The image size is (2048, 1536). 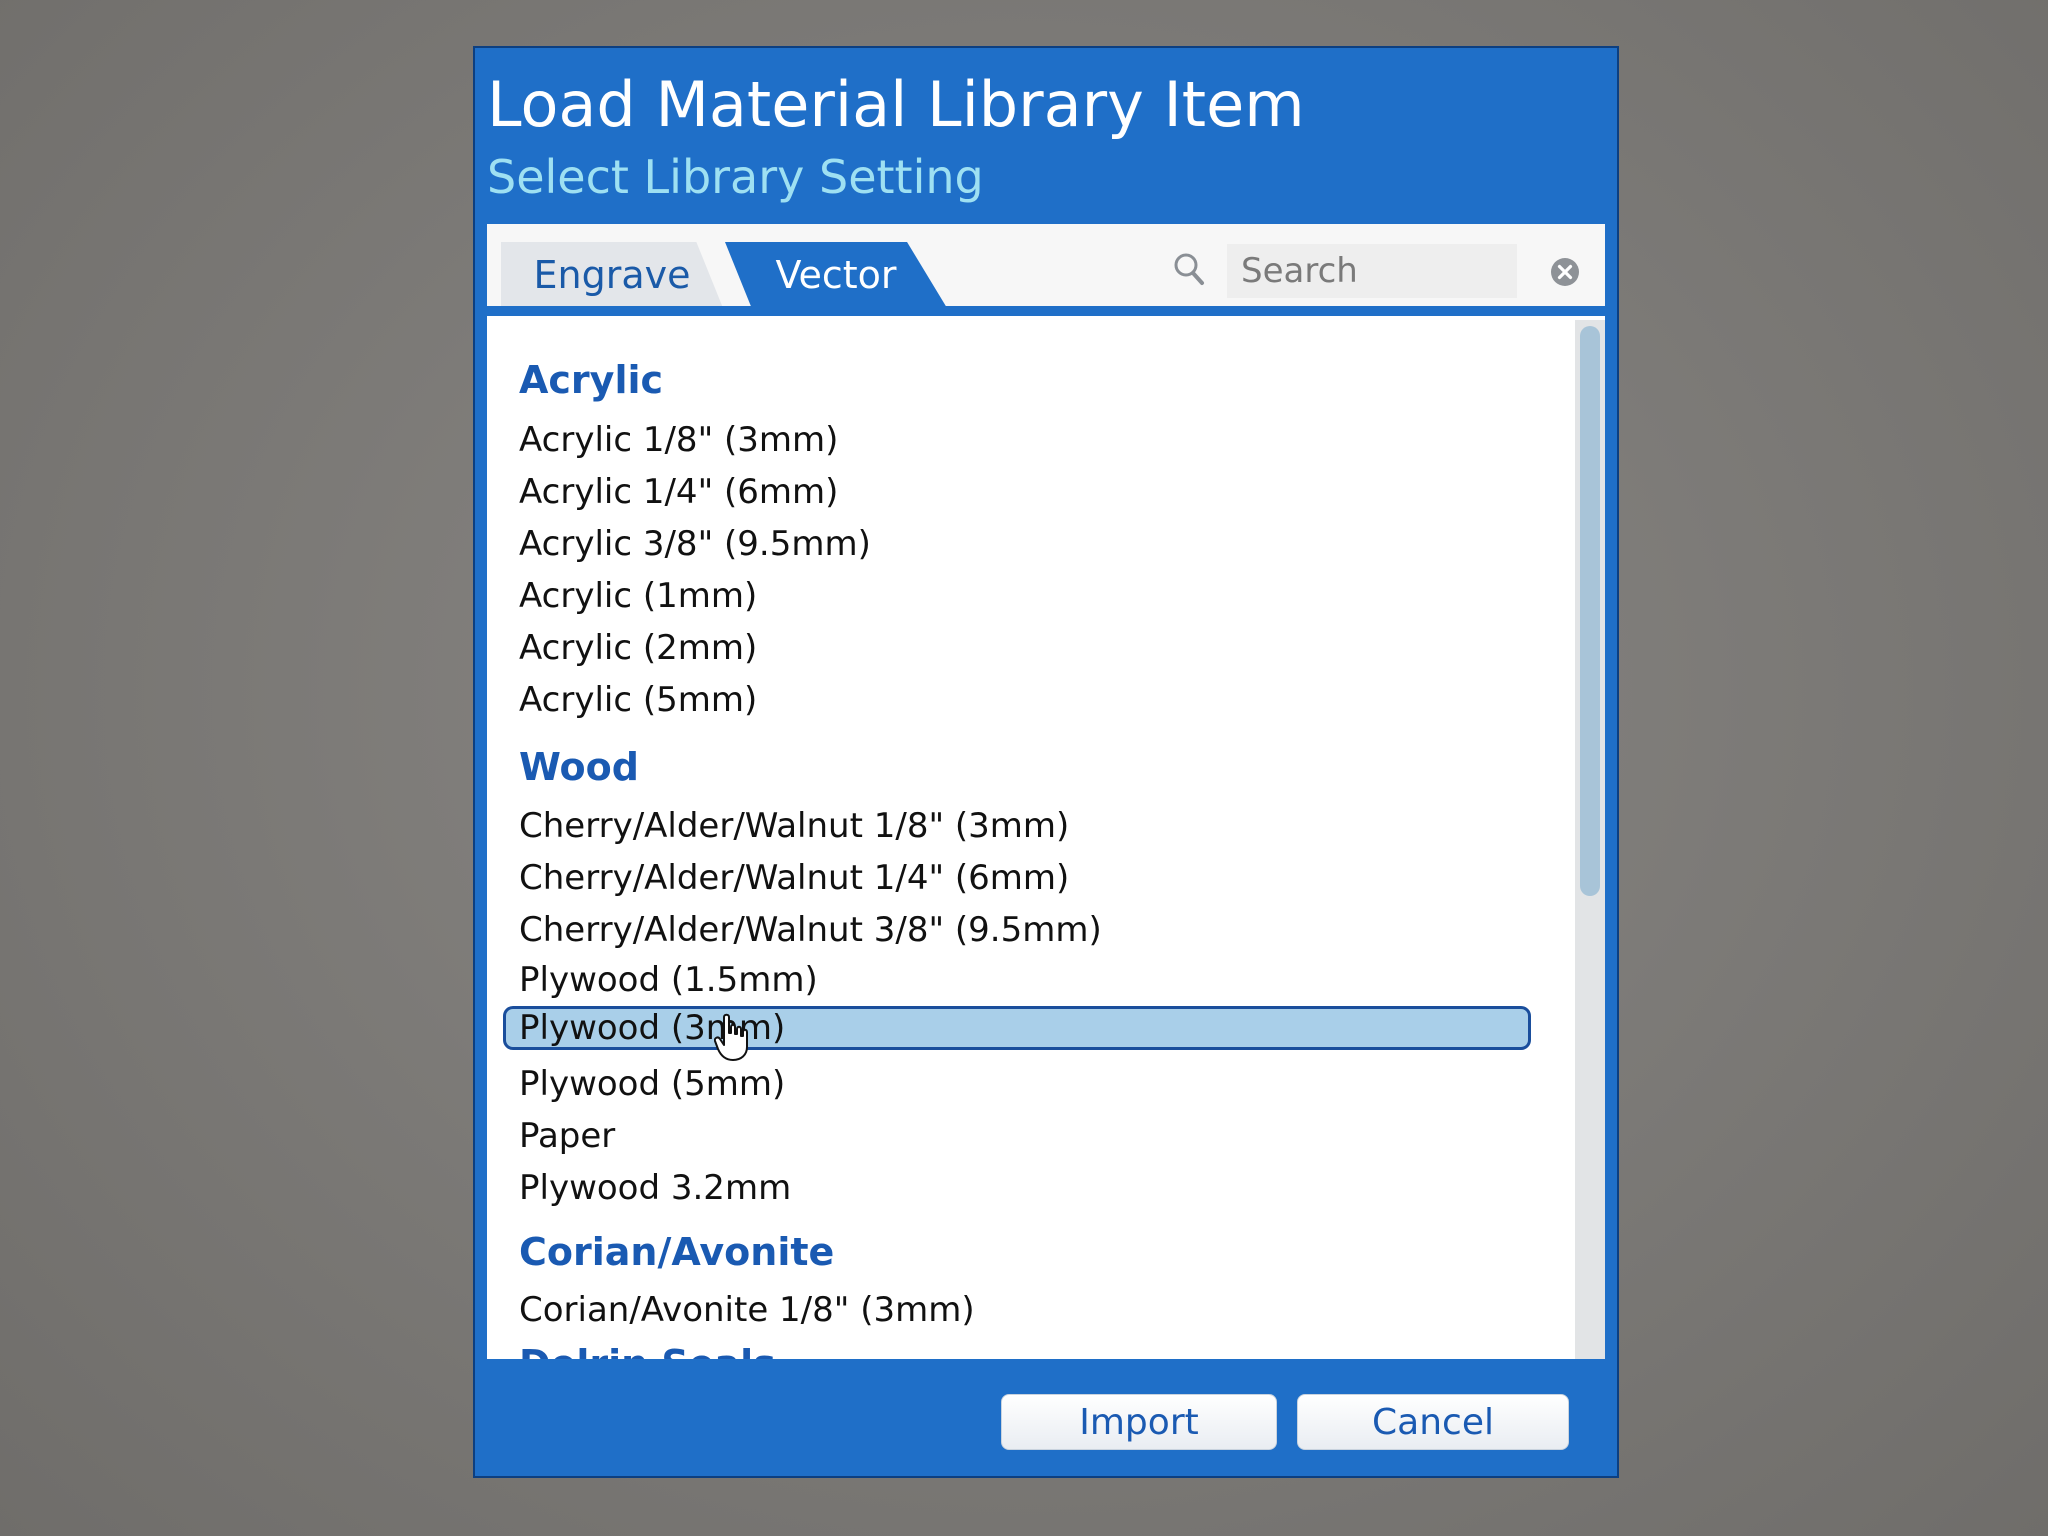 I want to click on group-header-corian: Corian/Avonite, so click(x=677, y=1252).